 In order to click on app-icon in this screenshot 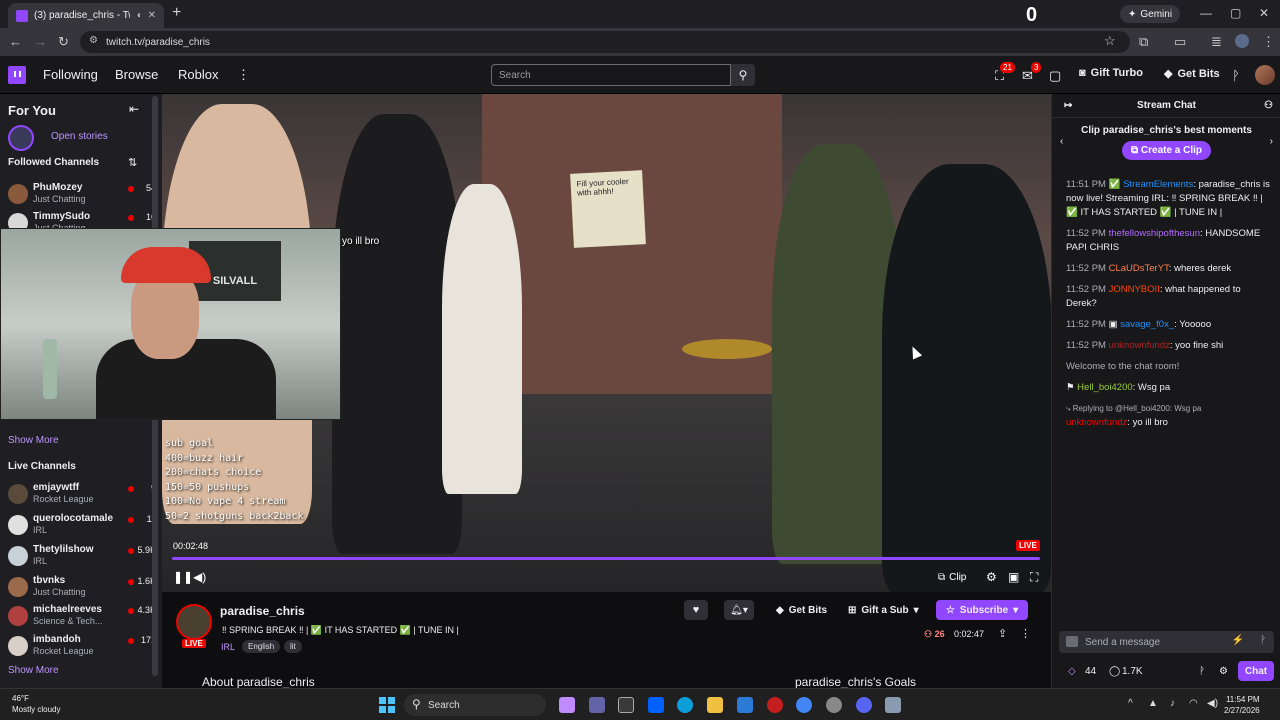, I will do `click(834, 705)`.